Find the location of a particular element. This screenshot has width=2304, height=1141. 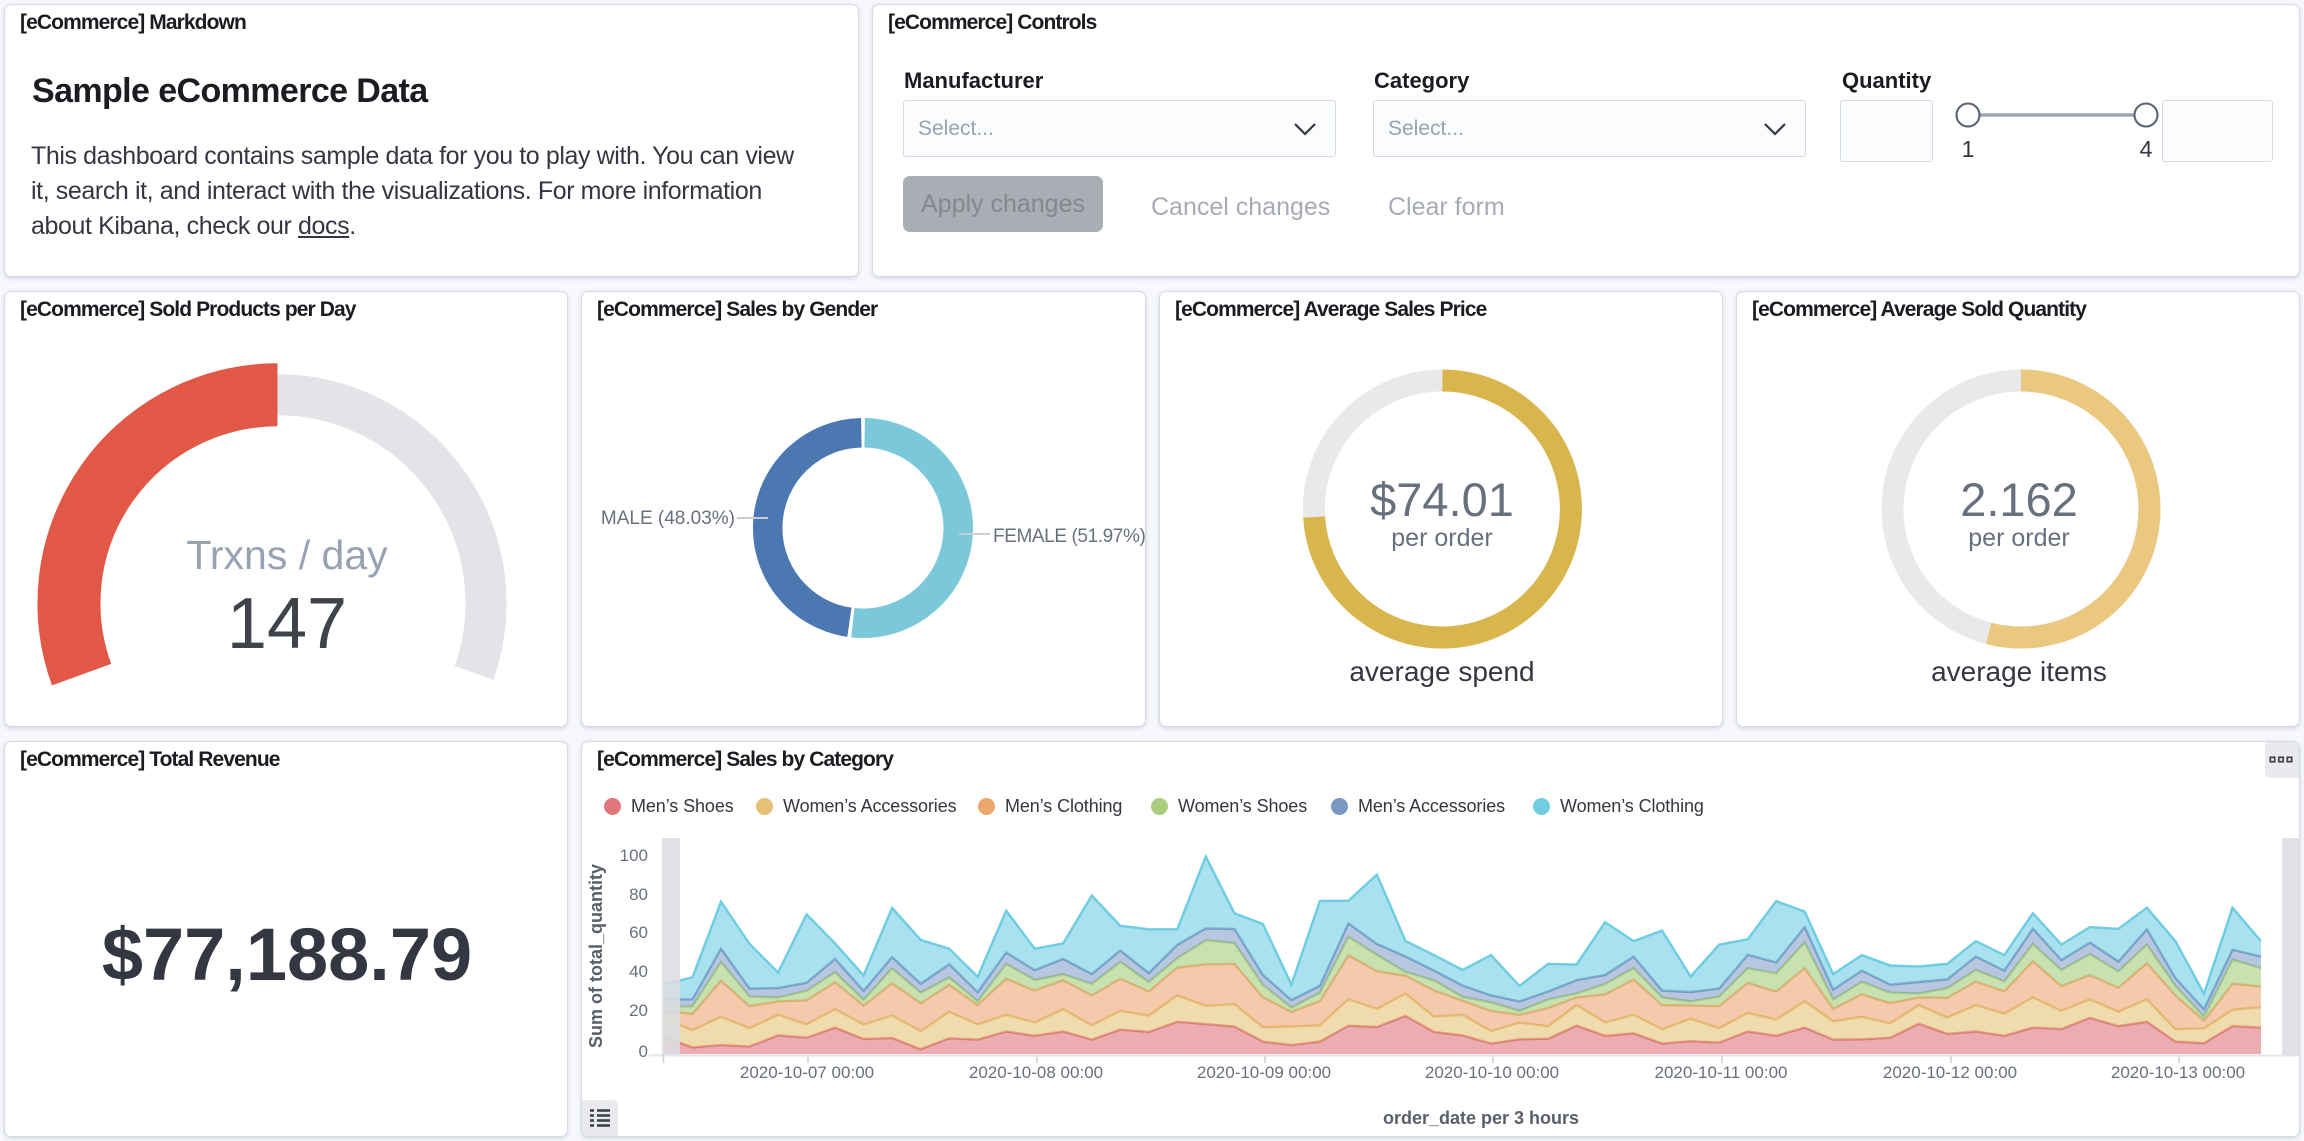

svg-text: 4 is located at coordinates (2146, 149).